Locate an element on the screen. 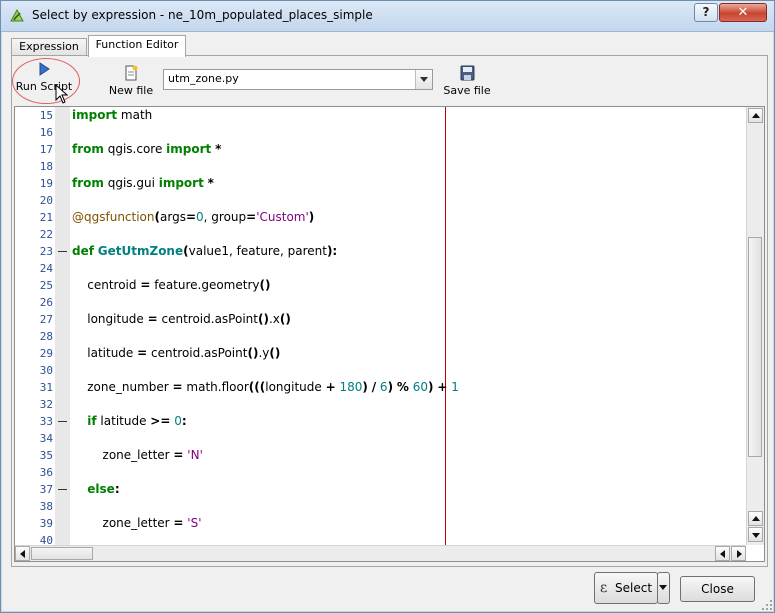  vertical-scroll-thumb is located at coordinates (755, 347).